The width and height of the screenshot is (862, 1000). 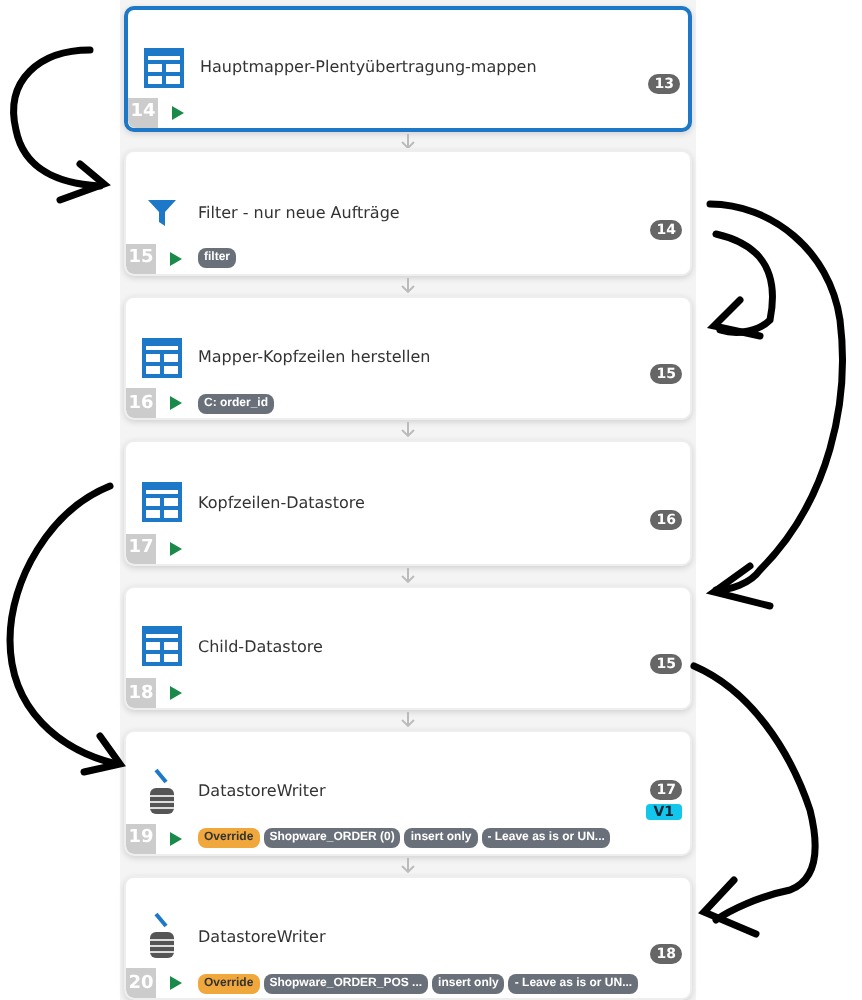 What do you see at coordinates (261, 646) in the screenshot?
I see `step-title: Child-Datastore` at bounding box center [261, 646].